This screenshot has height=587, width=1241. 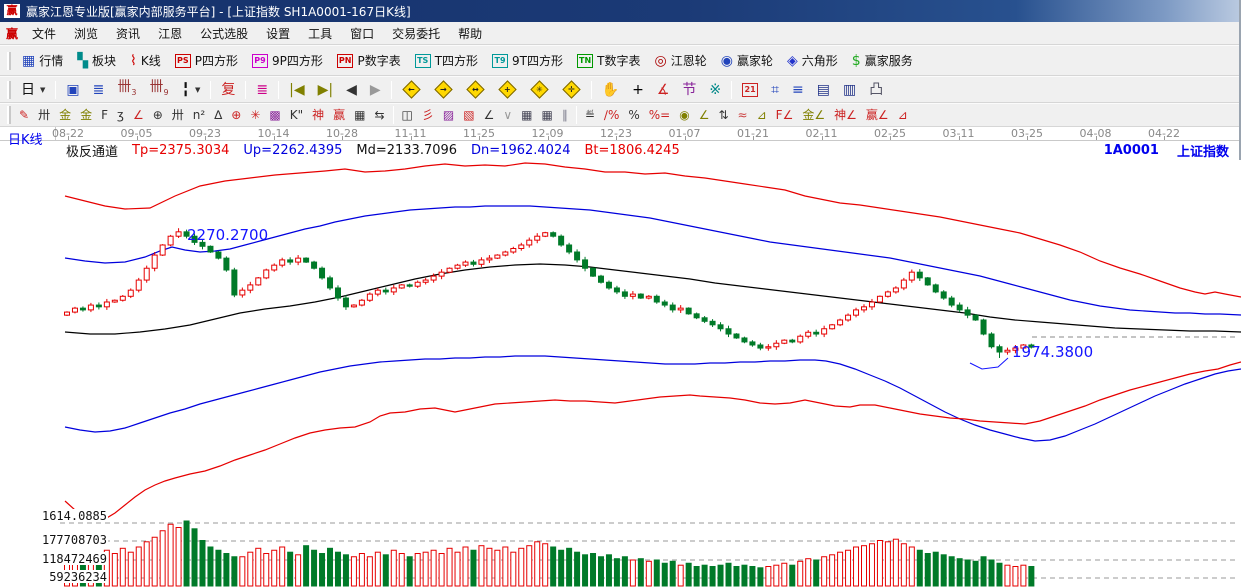 What do you see at coordinates (443, 89) in the screenshot?
I see `diamond-right-icon: →` at bounding box center [443, 89].